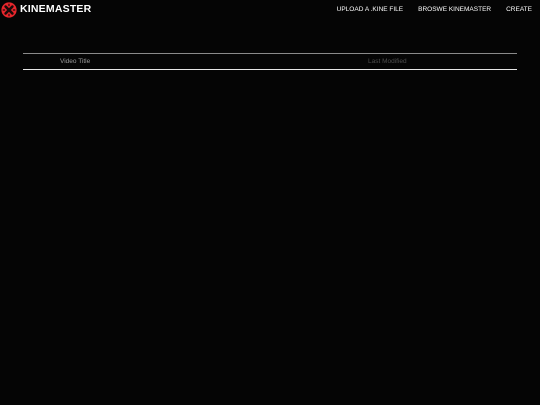 The height and width of the screenshot is (405, 540). I want to click on kinemaster-x-icon, so click(9, 9).